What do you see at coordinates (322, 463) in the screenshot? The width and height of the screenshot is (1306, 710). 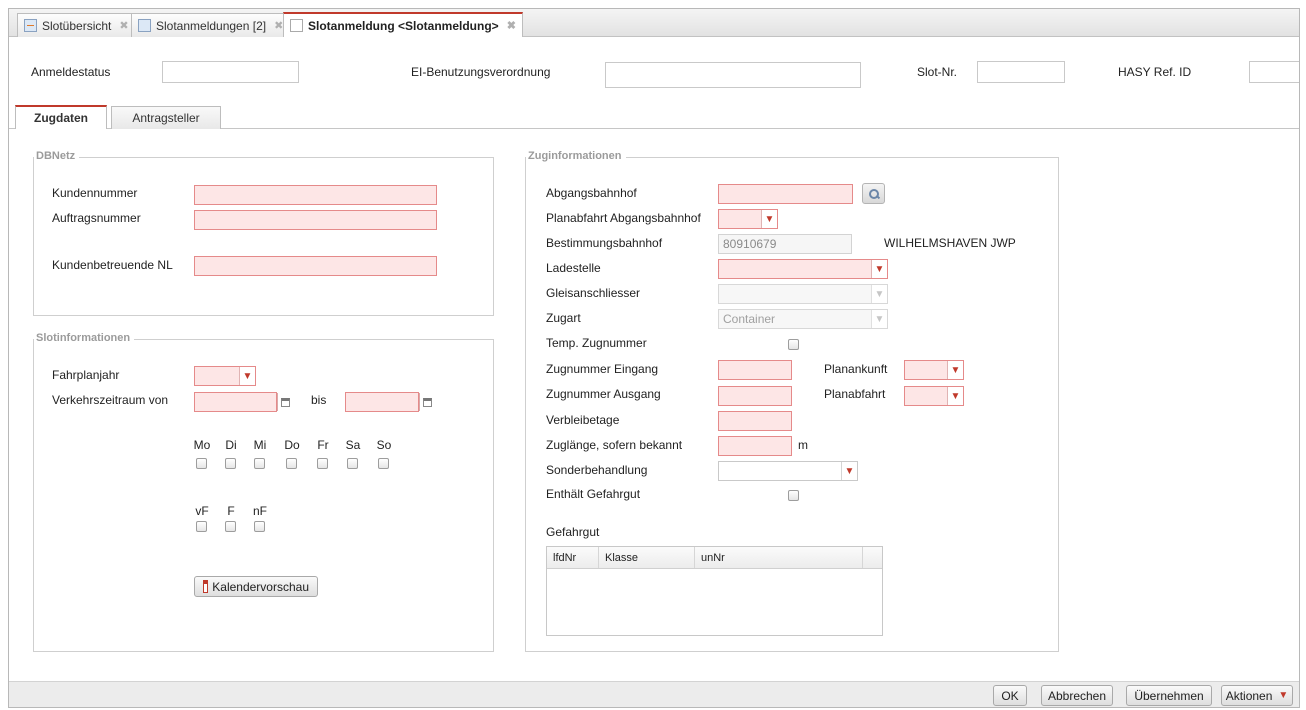 I see `day-checkbox-fr` at bounding box center [322, 463].